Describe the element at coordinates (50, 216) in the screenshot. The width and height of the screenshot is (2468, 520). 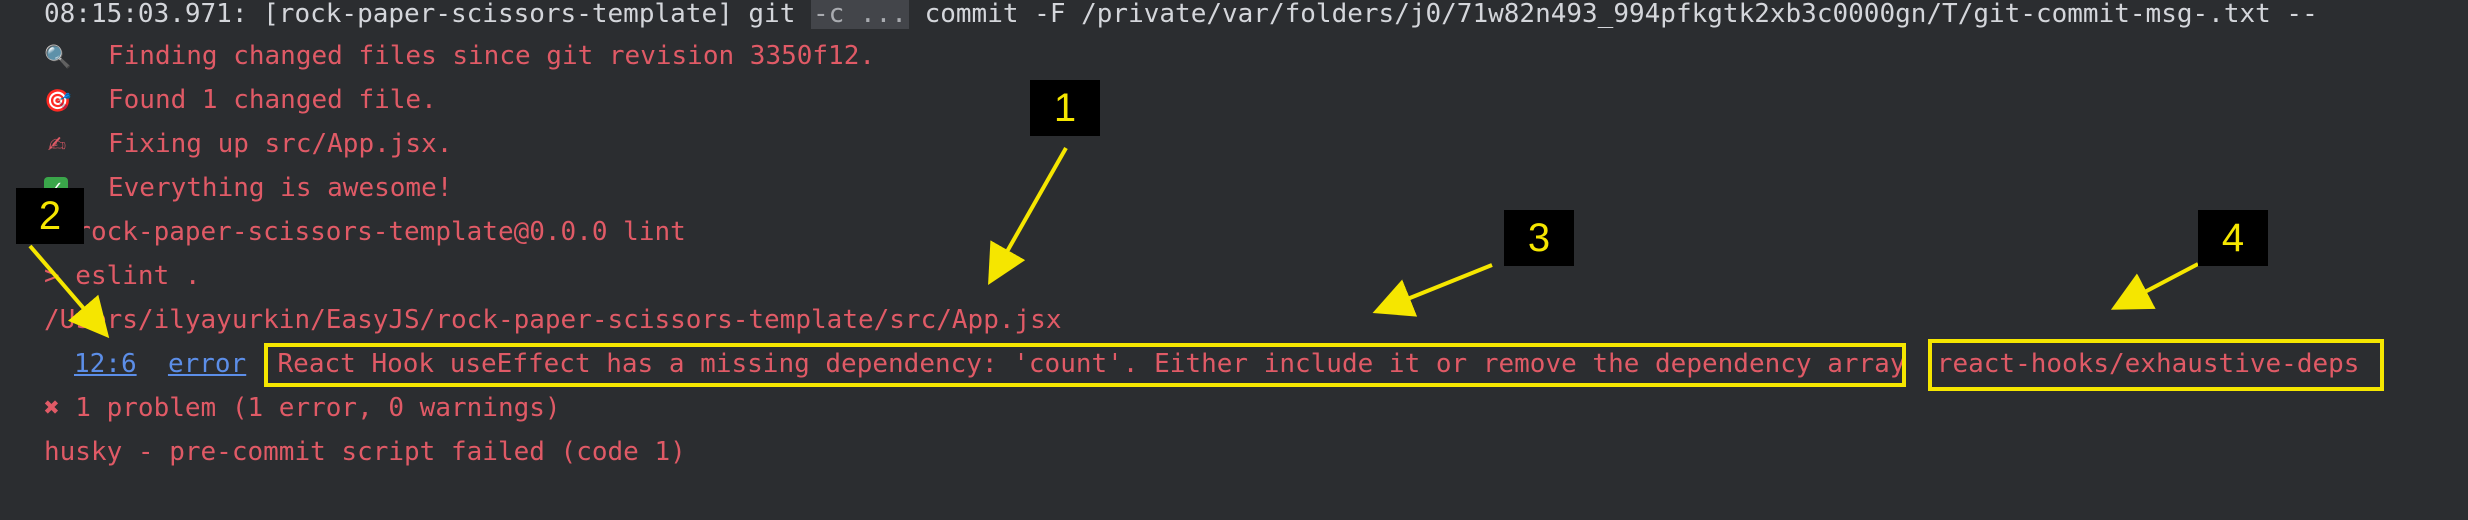
I see `annotation-label-2: 2` at that location.